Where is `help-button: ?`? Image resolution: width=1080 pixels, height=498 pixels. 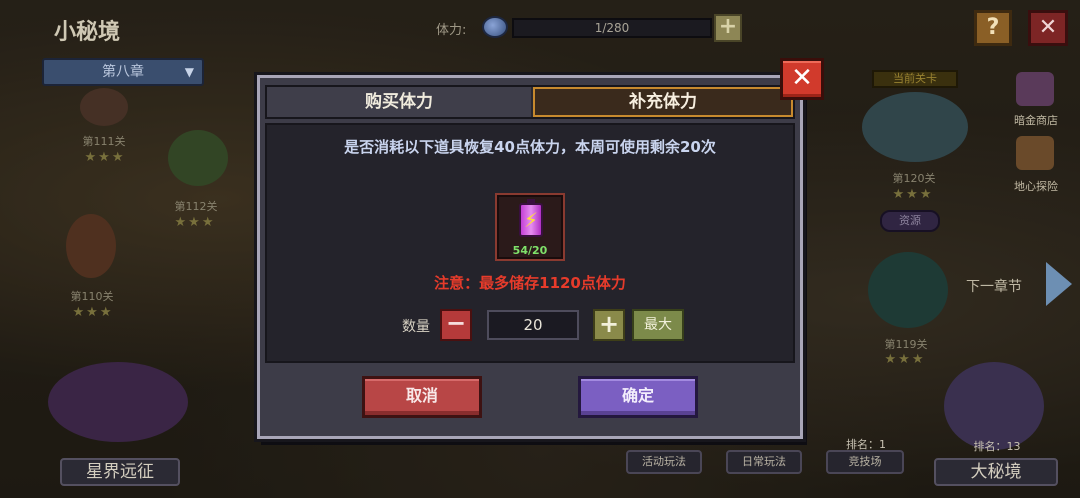 help-button: ? is located at coordinates (993, 28).